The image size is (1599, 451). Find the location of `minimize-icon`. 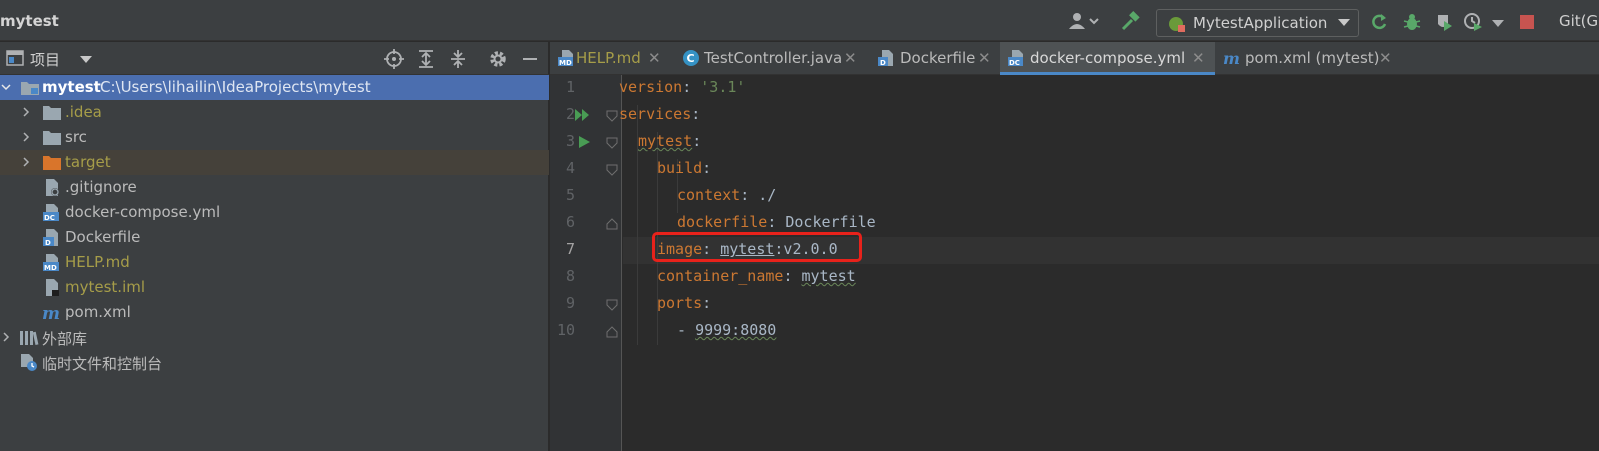

minimize-icon is located at coordinates (530, 59).